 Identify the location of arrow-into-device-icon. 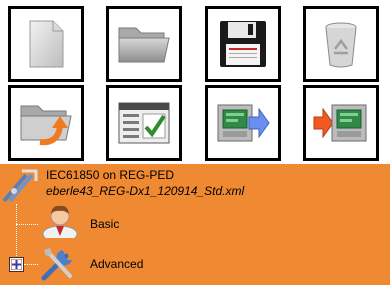
(340, 123).